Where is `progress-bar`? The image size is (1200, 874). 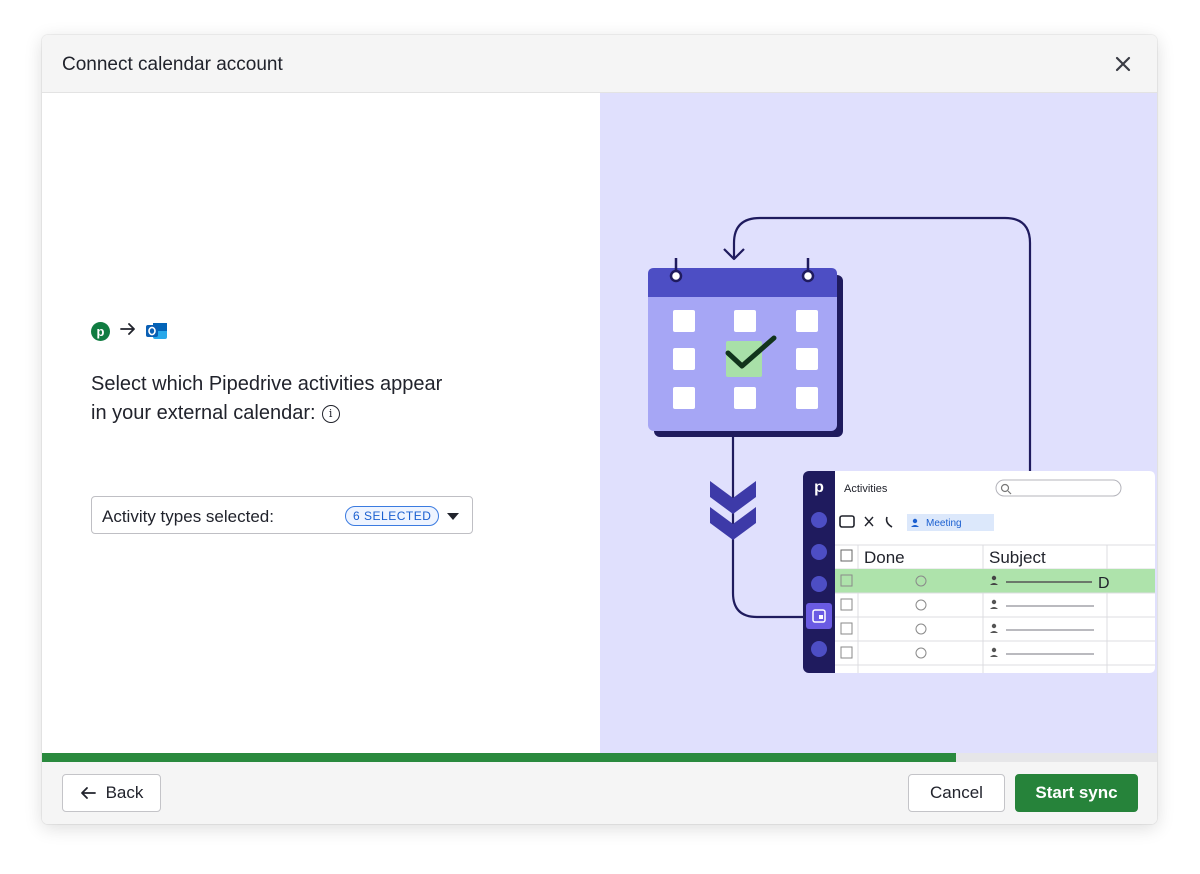
progress-bar is located at coordinates (599, 757).